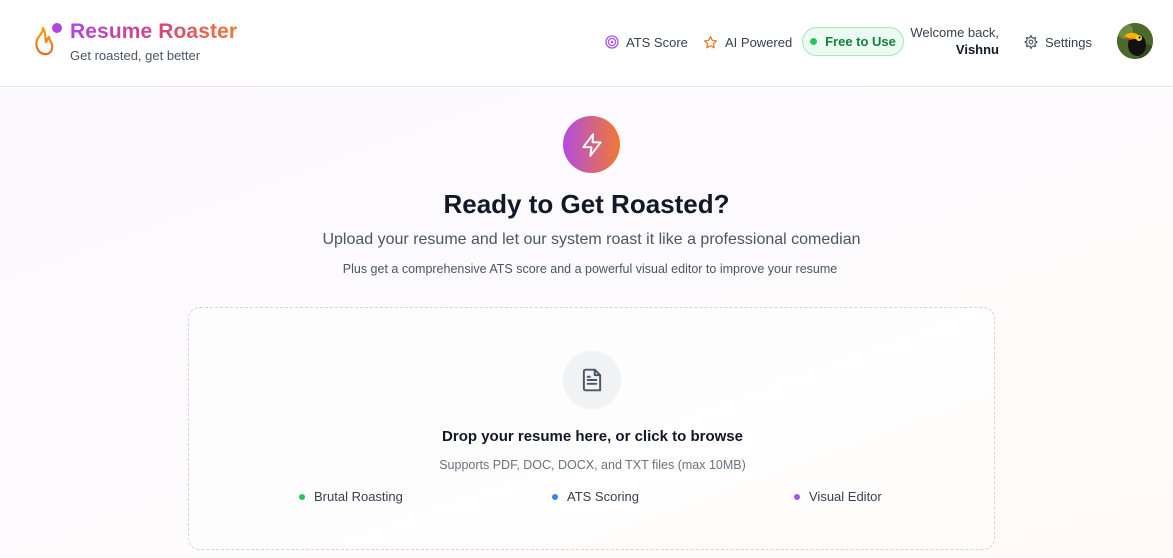  What do you see at coordinates (952, 41) in the screenshot?
I see `welcome-message: Welcome back, Vishnu` at bounding box center [952, 41].